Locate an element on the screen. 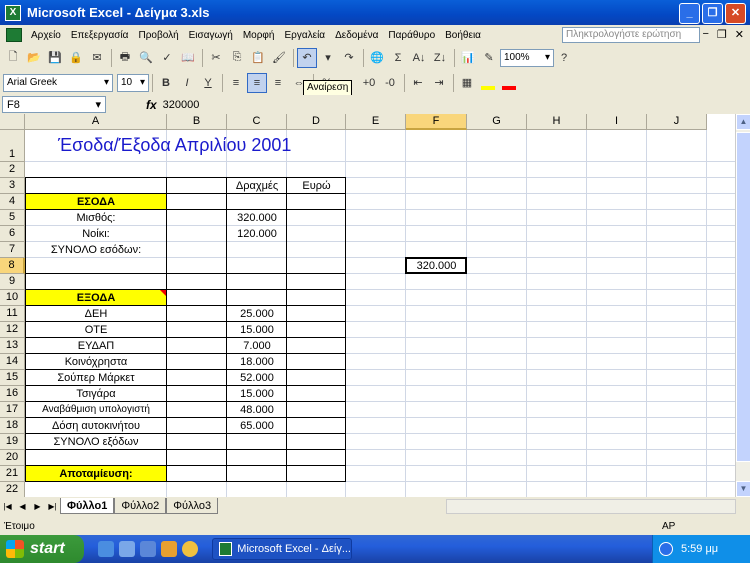 The width and height of the screenshot is (750, 563). row-header: 13 is located at coordinates (12, 346).